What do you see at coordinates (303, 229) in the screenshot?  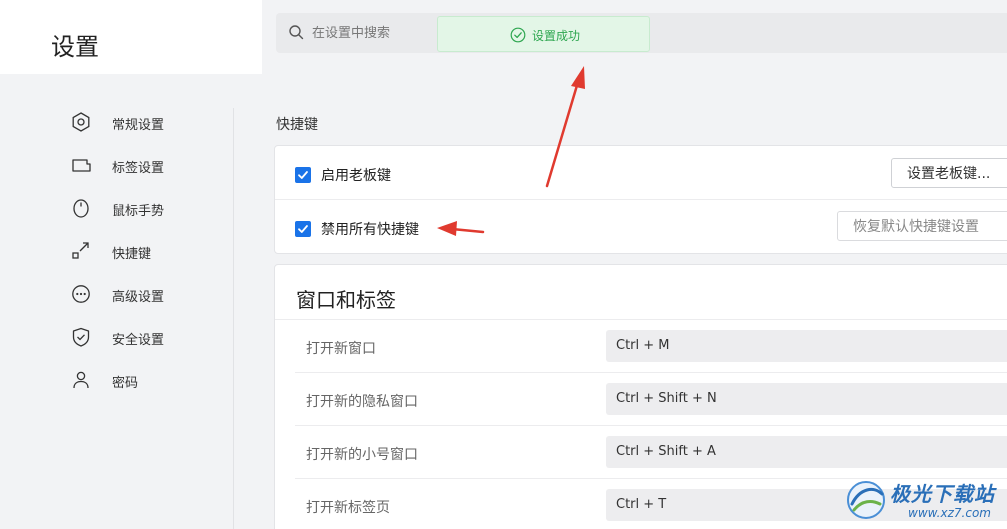 I see `disable-all-shortcuts-checkbox` at bounding box center [303, 229].